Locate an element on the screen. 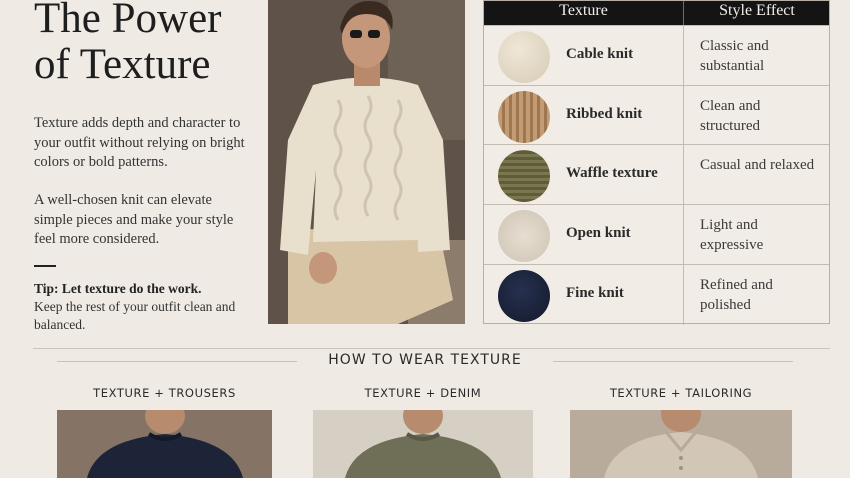 The width and height of the screenshot is (850, 478). style-effect: Refined and polished is located at coordinates (736, 295).